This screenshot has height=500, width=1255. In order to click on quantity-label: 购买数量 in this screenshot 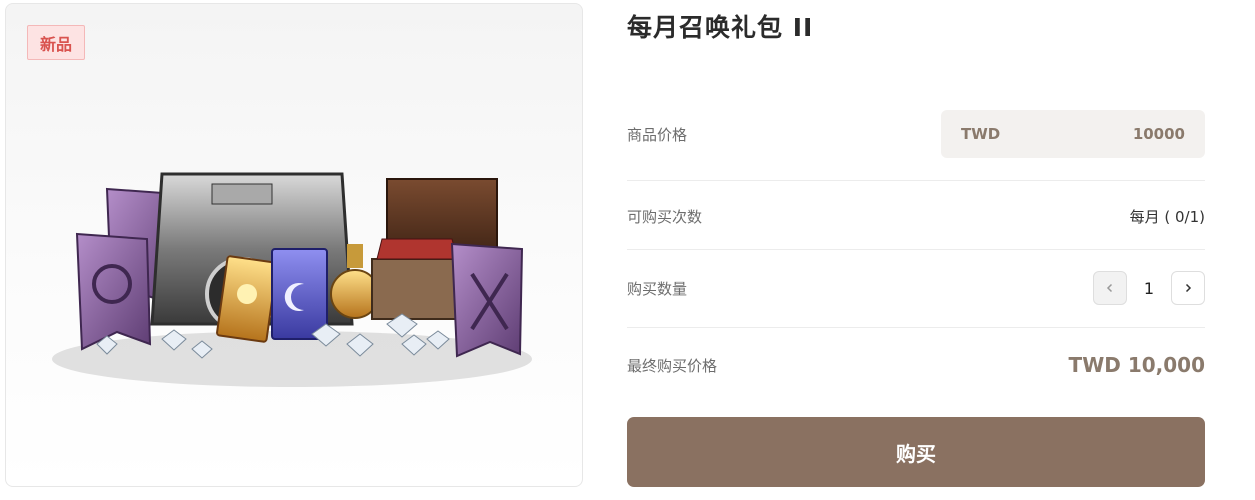, I will do `click(657, 288)`.